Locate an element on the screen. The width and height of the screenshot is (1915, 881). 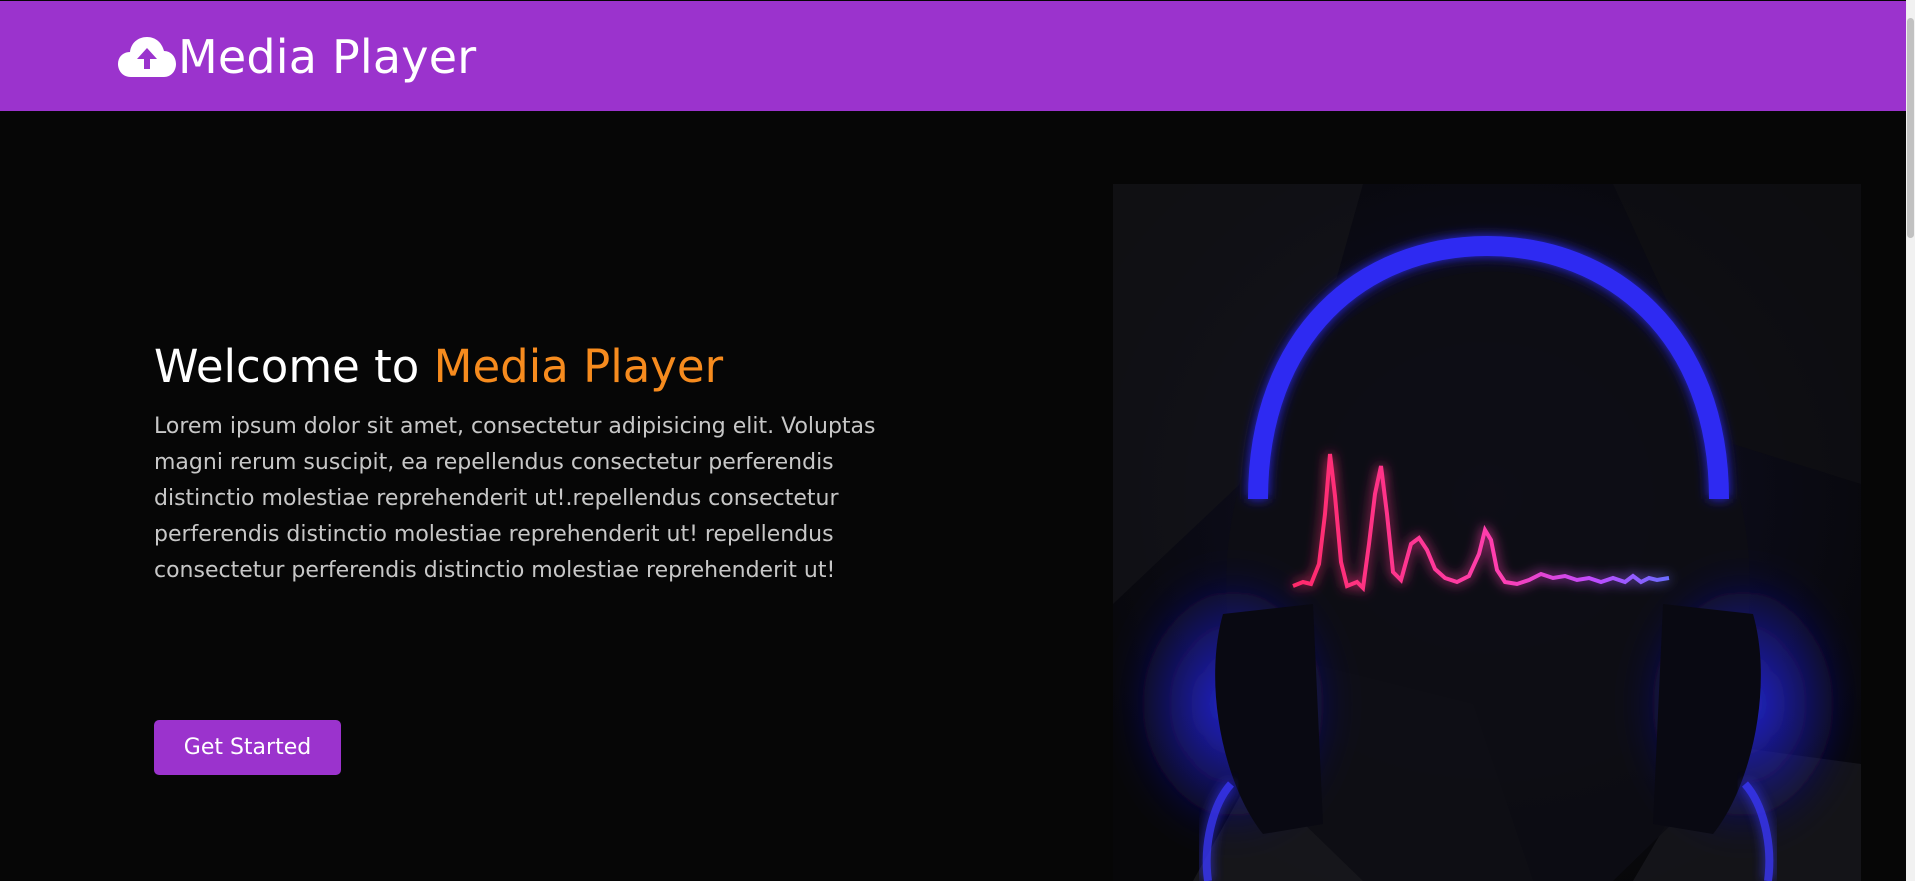
hero-heading-prefix: Welcome to is located at coordinates (294, 366).